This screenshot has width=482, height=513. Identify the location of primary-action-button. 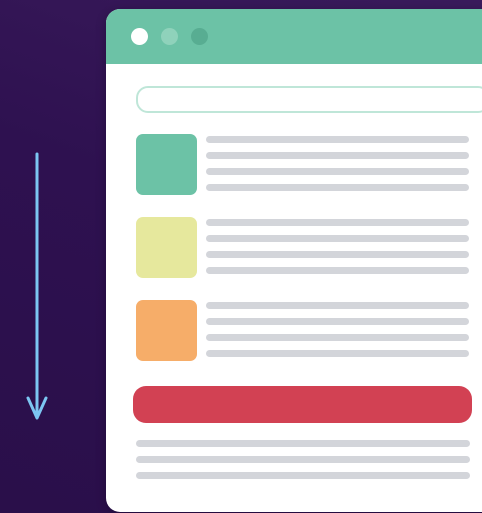
(302, 404).